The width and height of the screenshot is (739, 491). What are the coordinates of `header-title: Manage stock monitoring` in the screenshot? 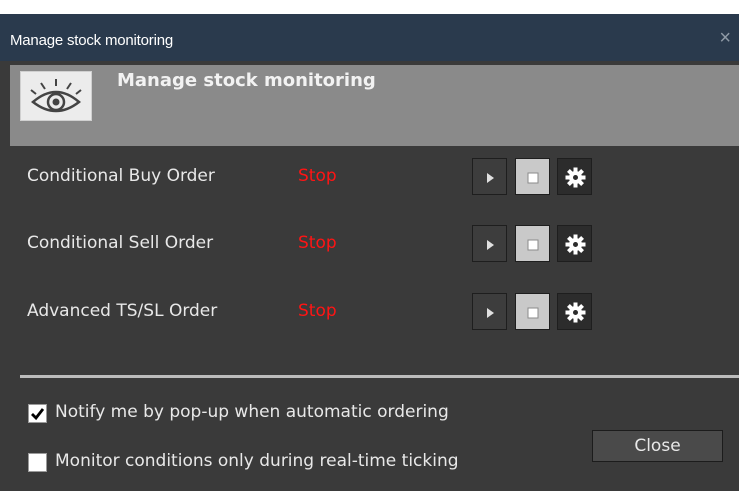 It's located at (246, 80).